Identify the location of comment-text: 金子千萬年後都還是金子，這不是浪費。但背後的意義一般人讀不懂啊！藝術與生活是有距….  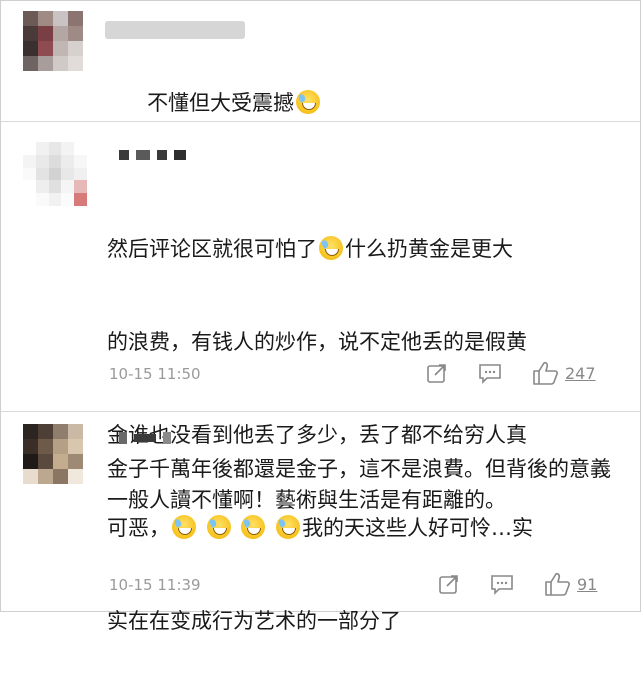
(359, 484).